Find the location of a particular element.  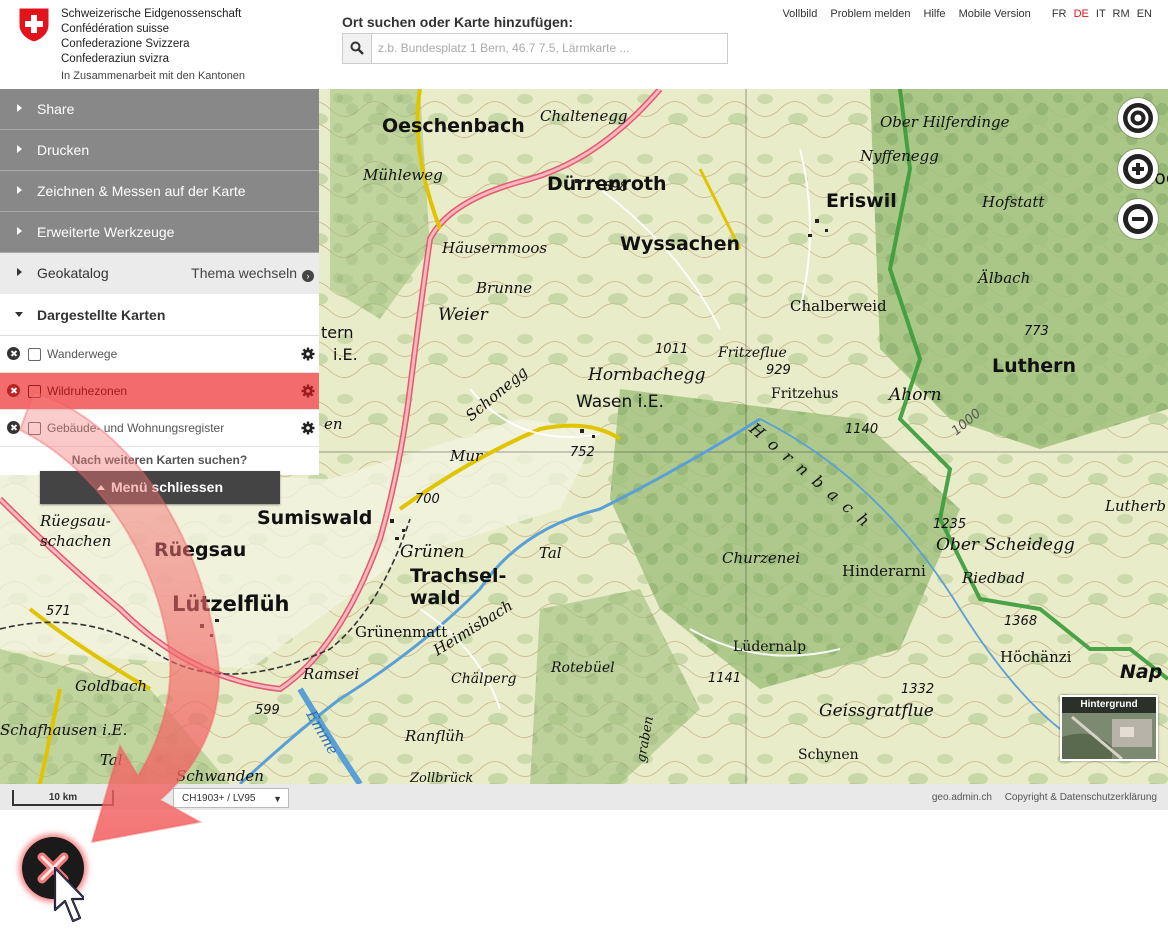

map-label: Mur is located at coordinates (466, 456).